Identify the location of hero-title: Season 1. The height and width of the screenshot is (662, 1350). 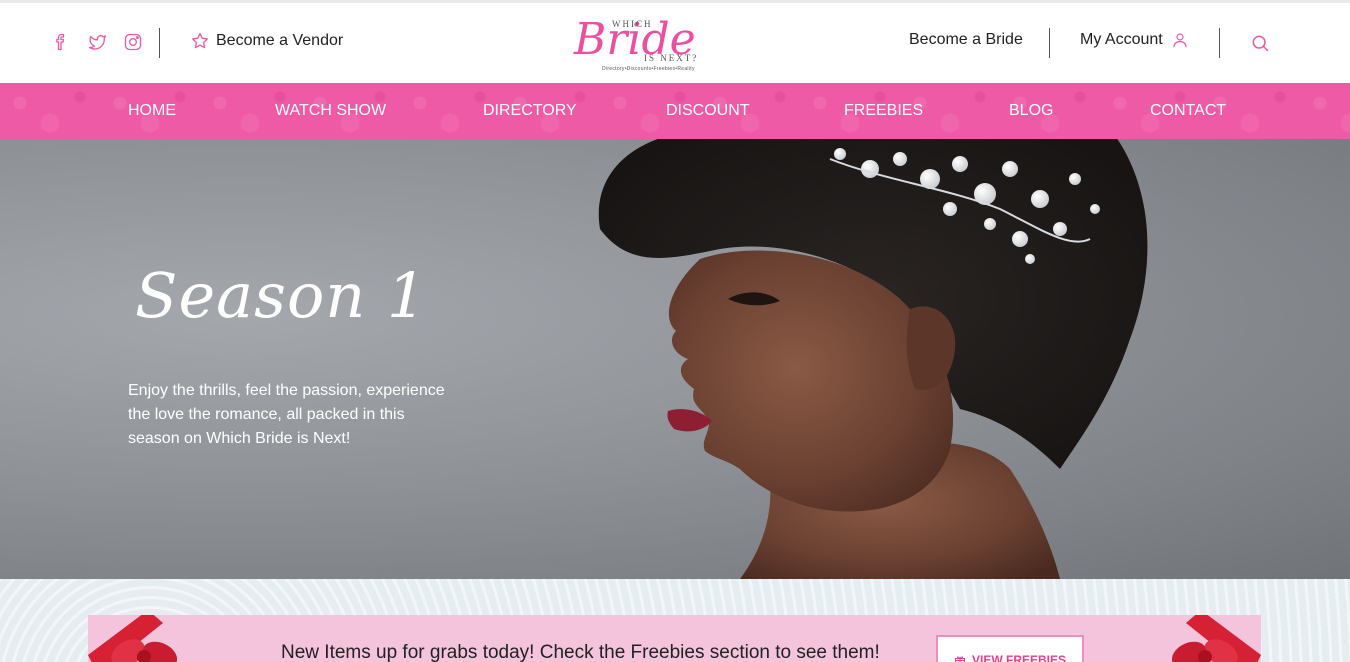
(281, 295).